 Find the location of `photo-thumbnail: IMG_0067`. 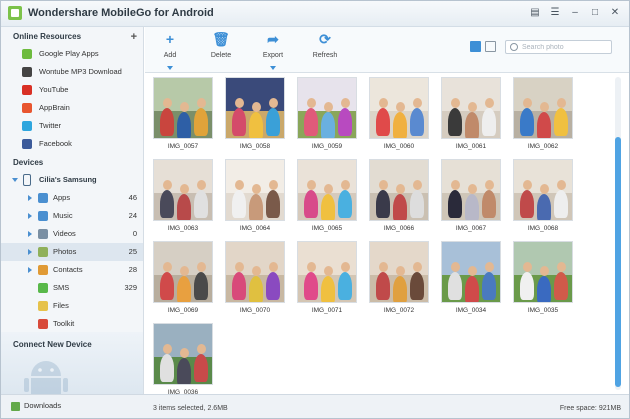

photo-thumbnail: IMG_0067 is located at coordinates (471, 199).